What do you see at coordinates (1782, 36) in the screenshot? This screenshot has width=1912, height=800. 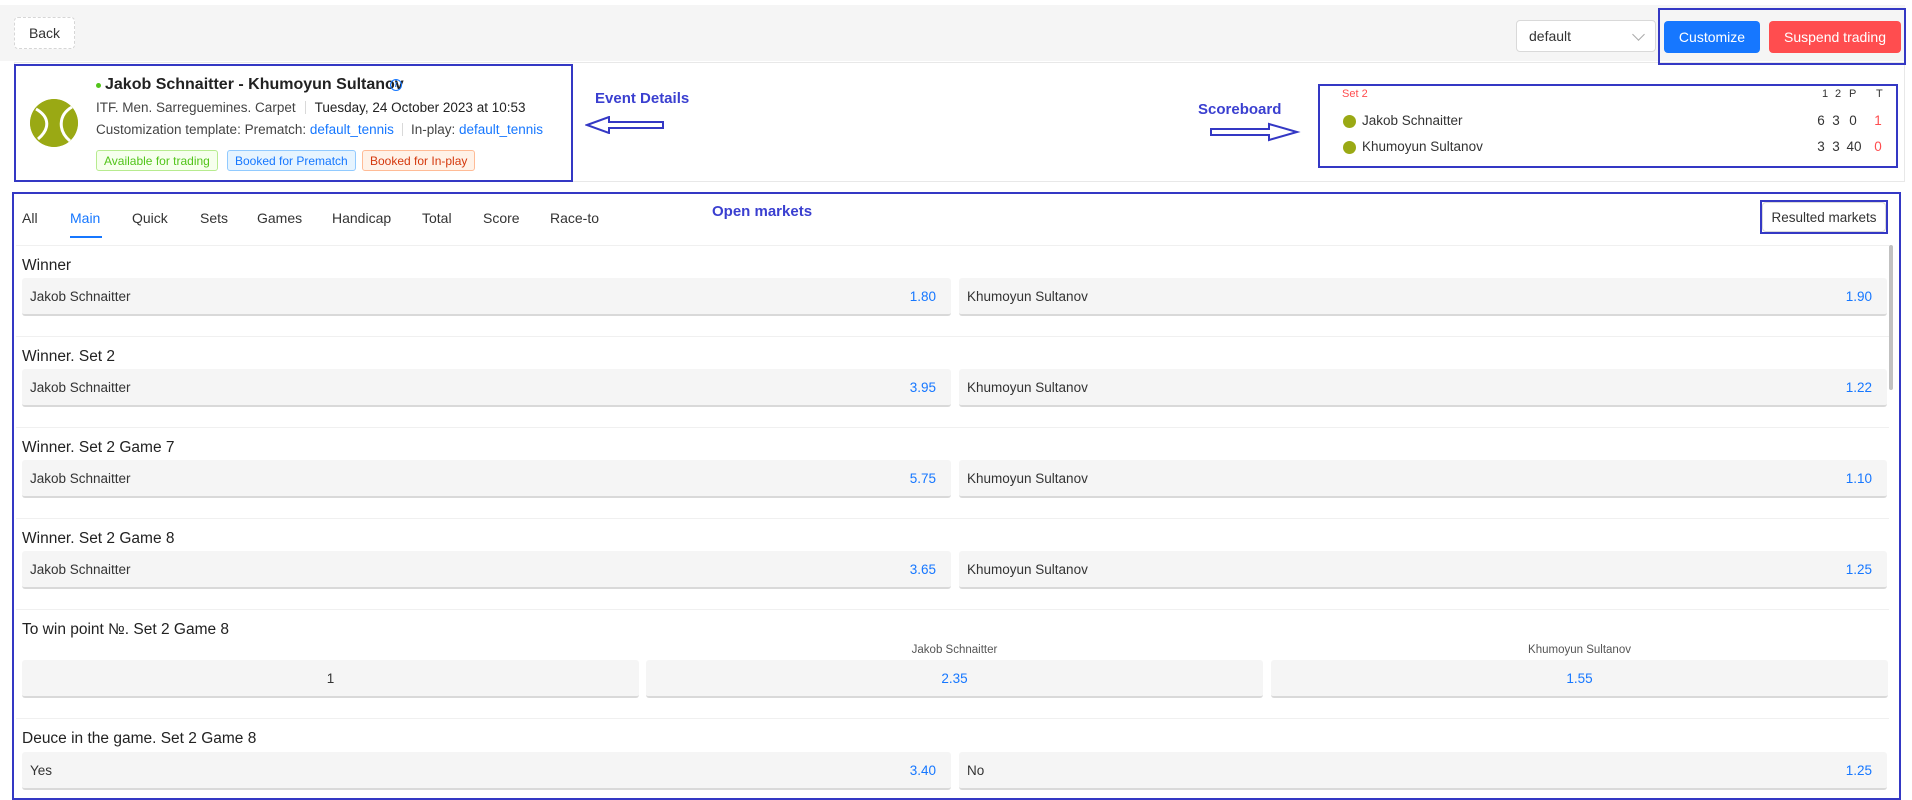 I see `annotation-box-toolbar-actions` at bounding box center [1782, 36].